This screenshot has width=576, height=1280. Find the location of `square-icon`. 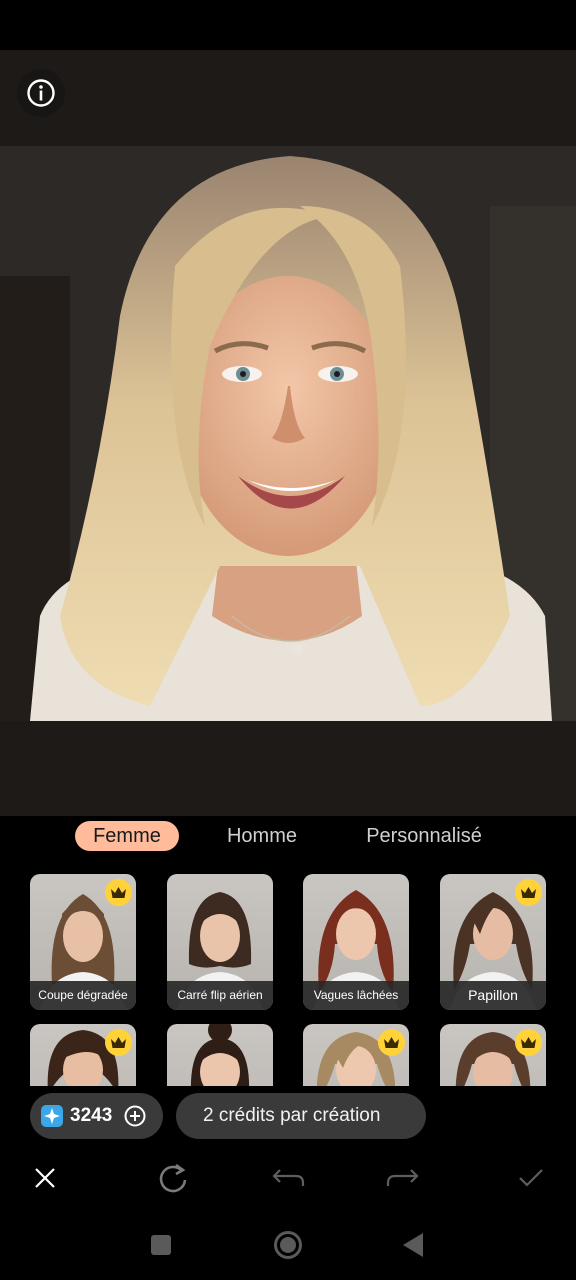

square-icon is located at coordinates (161, 1245).